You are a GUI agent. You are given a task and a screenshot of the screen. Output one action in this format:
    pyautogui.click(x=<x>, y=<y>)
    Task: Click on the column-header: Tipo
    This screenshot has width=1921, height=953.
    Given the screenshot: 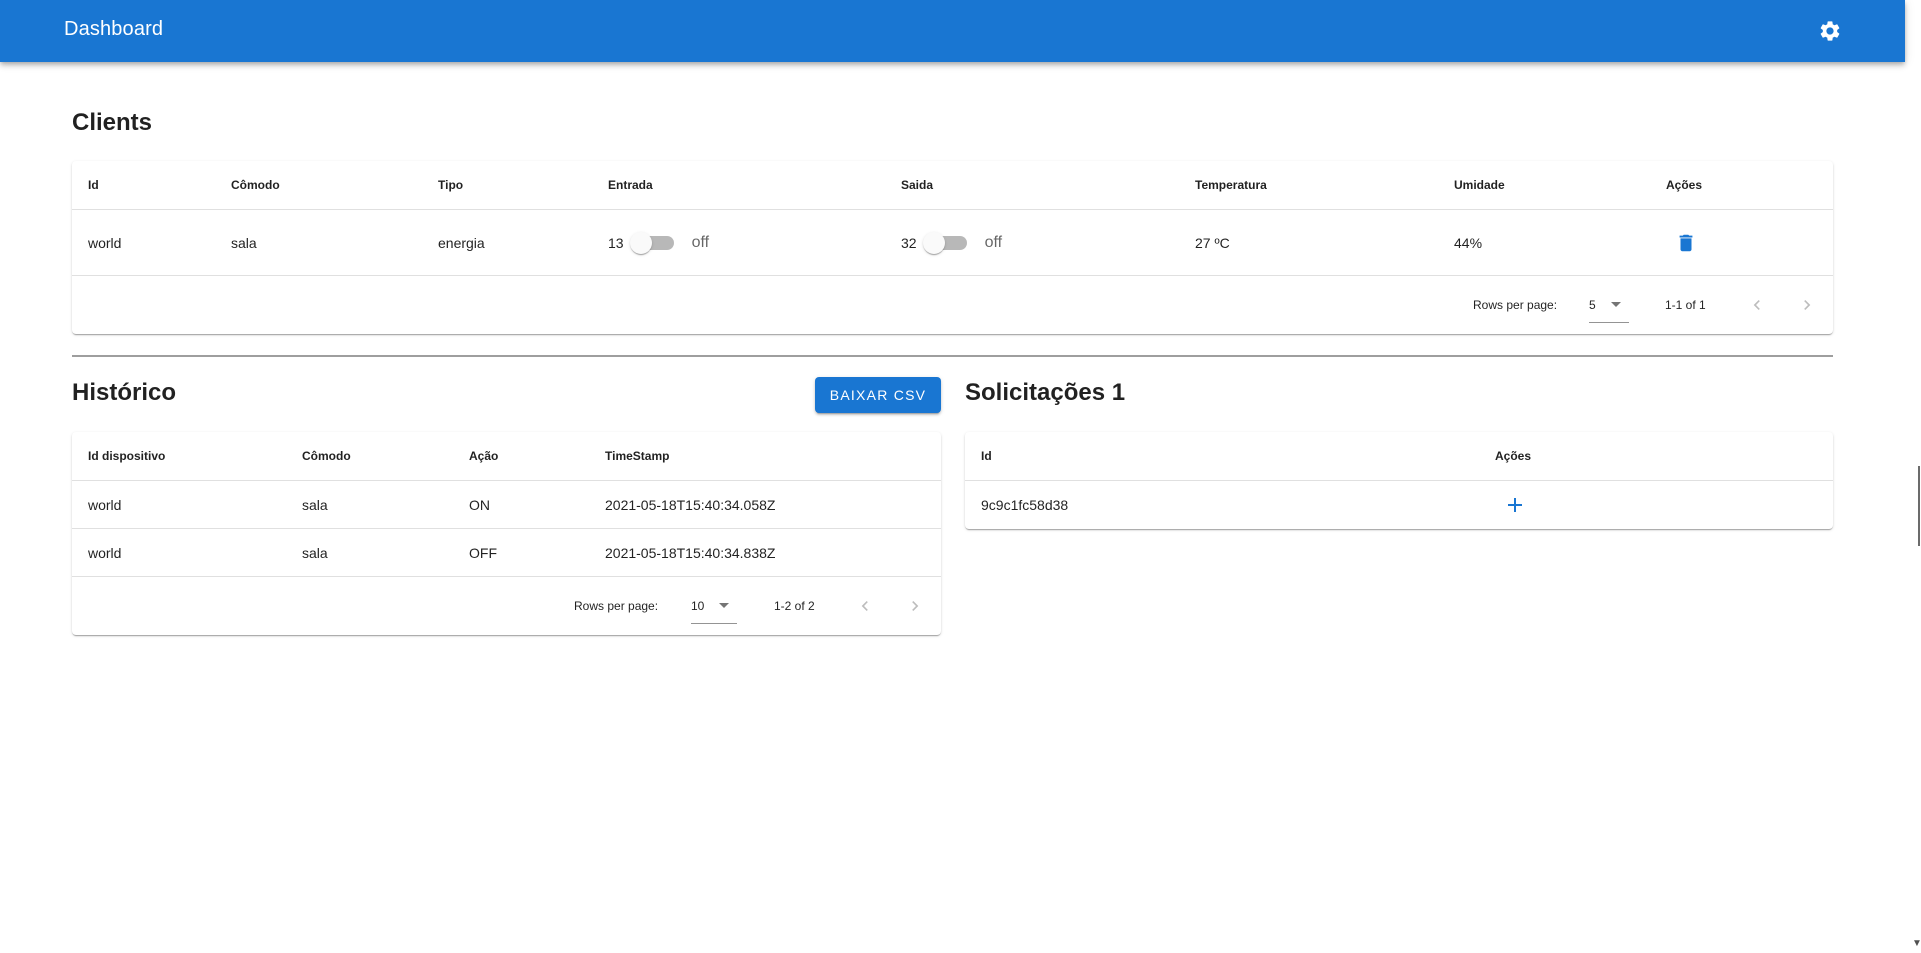 What is the action you would take?
    pyautogui.click(x=451, y=185)
    